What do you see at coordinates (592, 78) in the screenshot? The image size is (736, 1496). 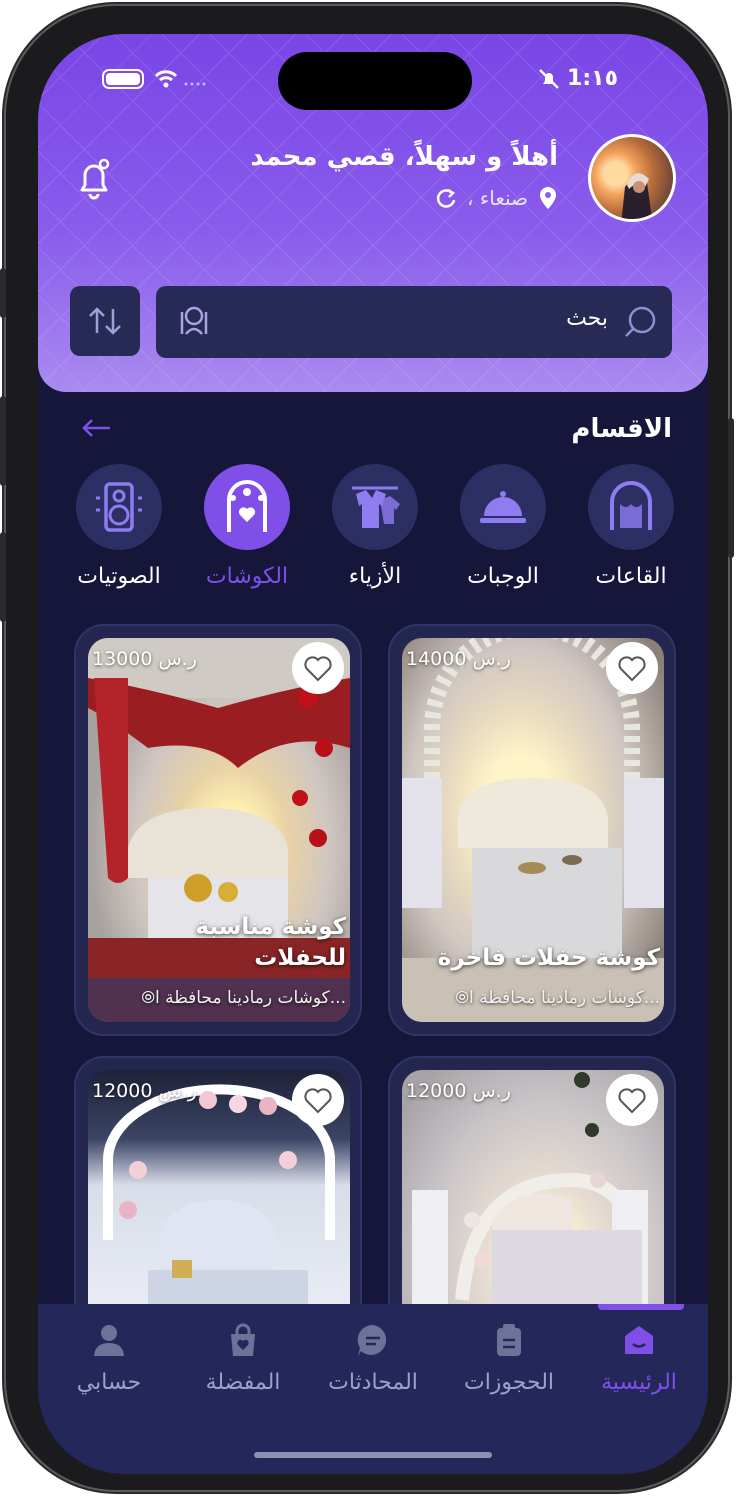 I see `status-time: 1:١٥` at bounding box center [592, 78].